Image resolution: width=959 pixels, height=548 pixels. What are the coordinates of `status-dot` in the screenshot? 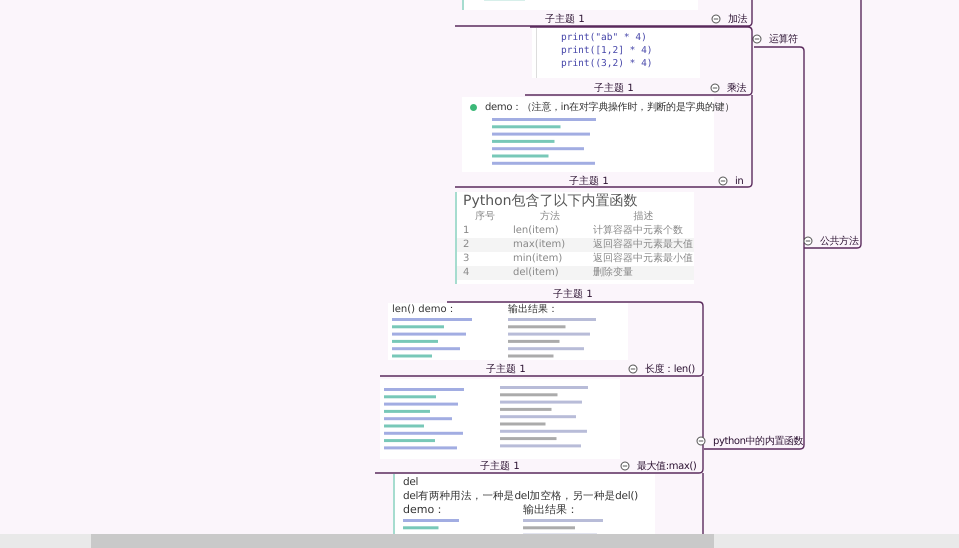 It's located at (473, 107).